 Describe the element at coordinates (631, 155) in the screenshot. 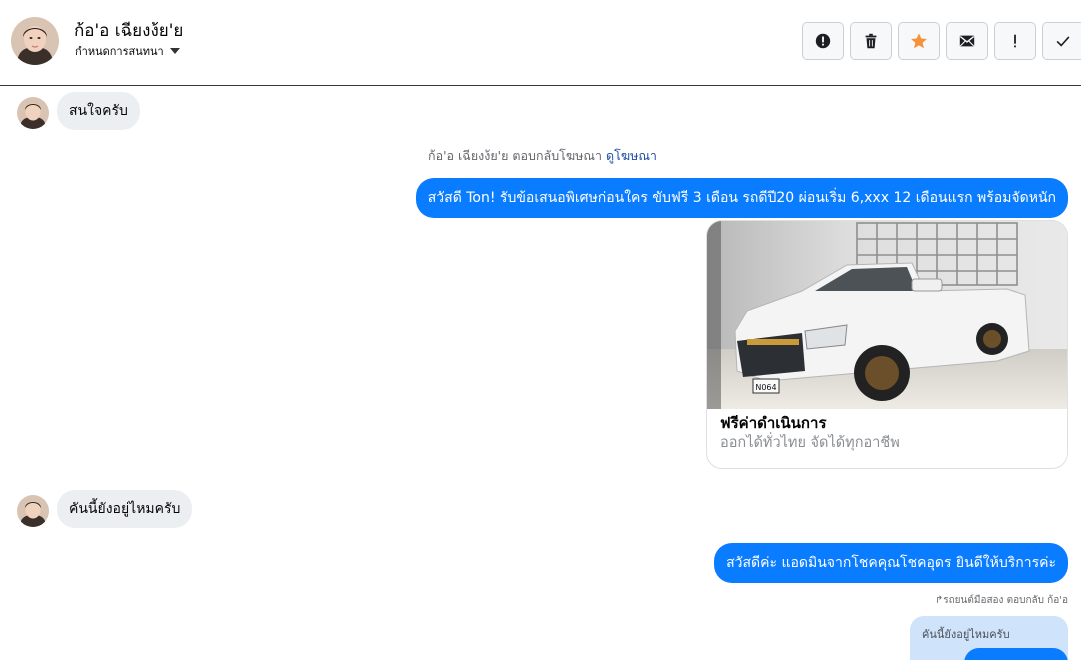

I see `view-ad-link: ดูโฆษณา` at that location.